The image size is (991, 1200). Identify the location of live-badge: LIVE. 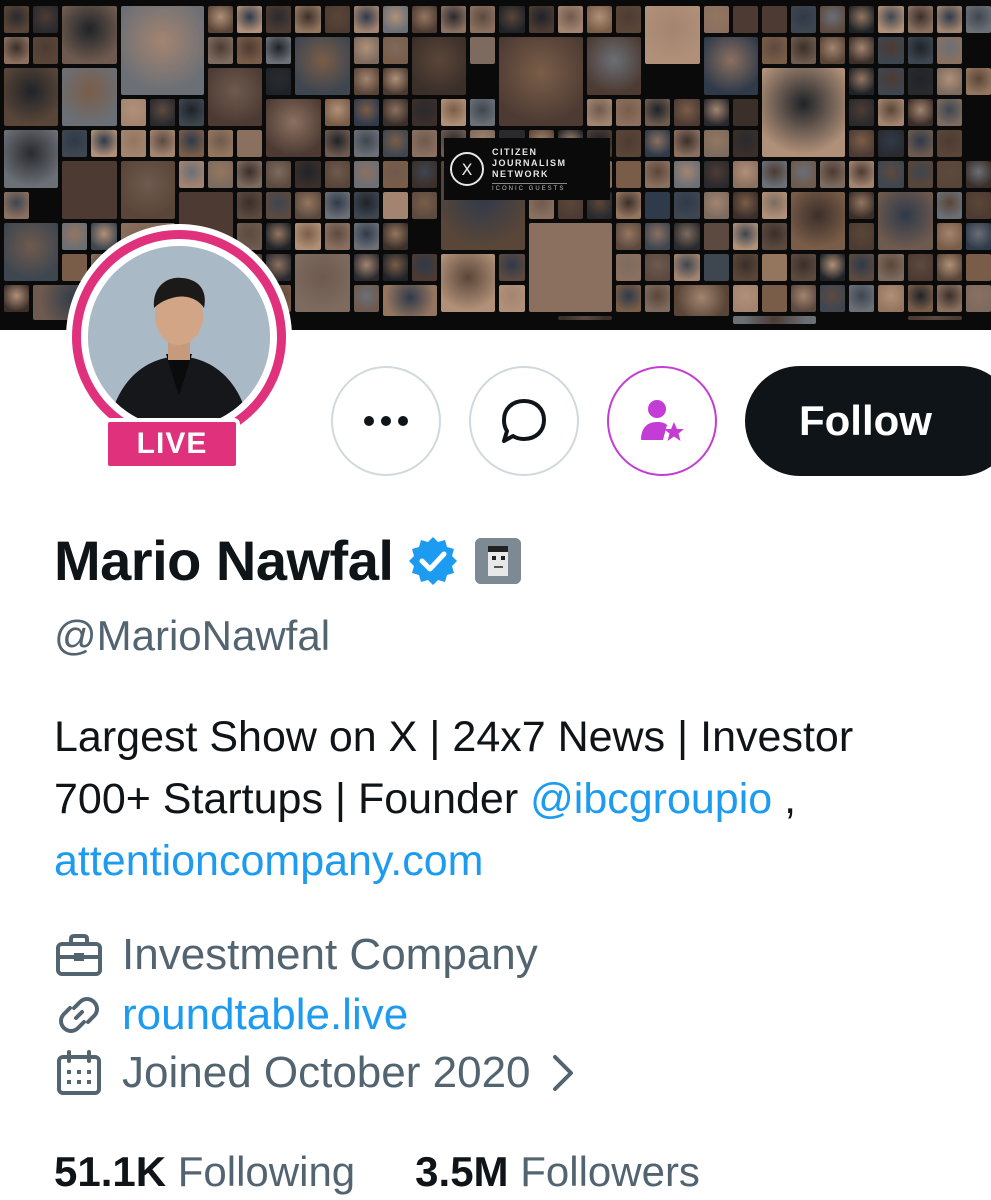
(172, 444).